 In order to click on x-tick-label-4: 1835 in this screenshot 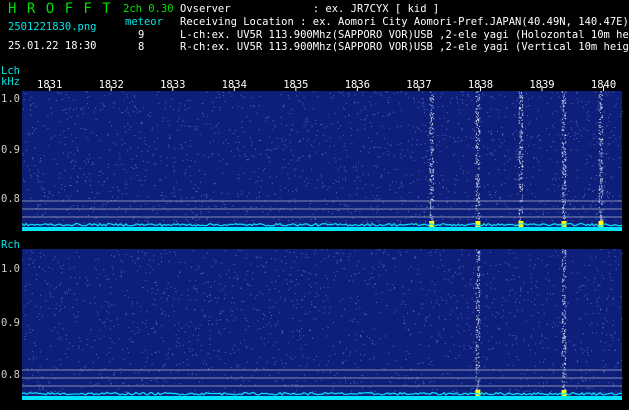, I will do `click(295, 85)`.